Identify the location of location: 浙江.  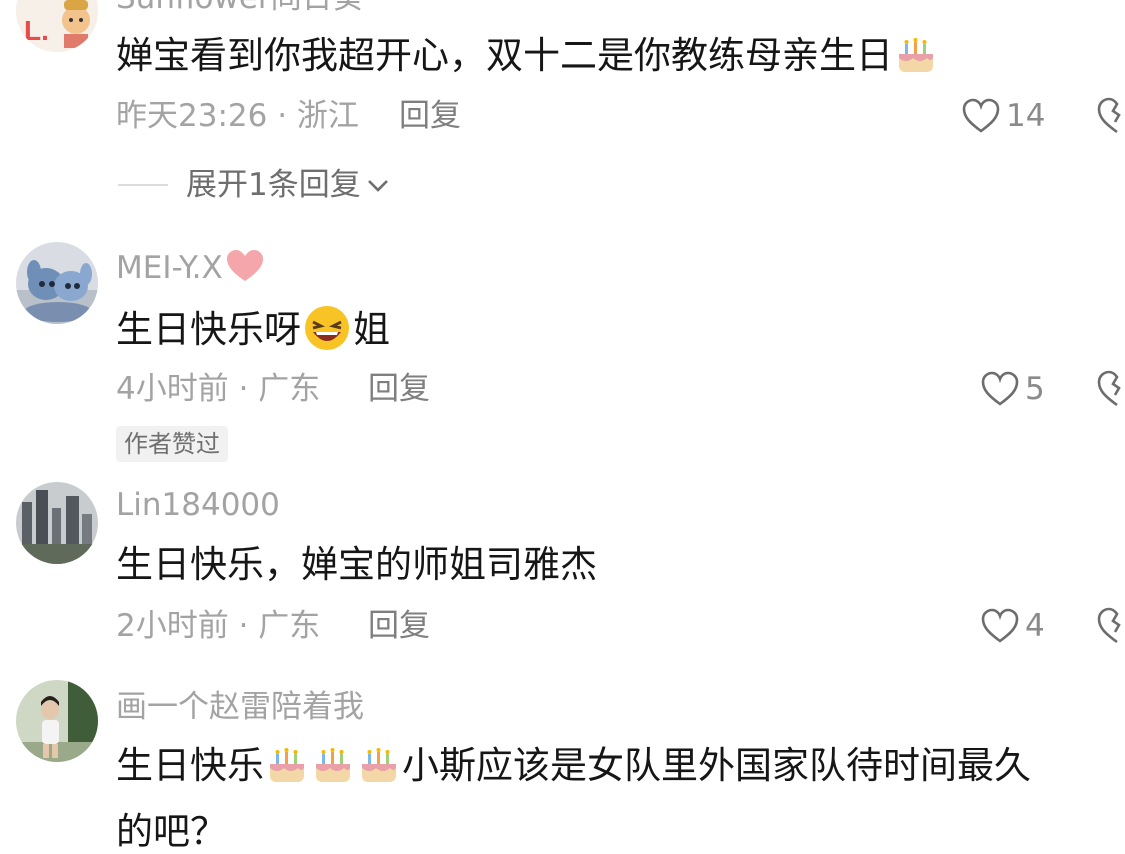
(327, 116).